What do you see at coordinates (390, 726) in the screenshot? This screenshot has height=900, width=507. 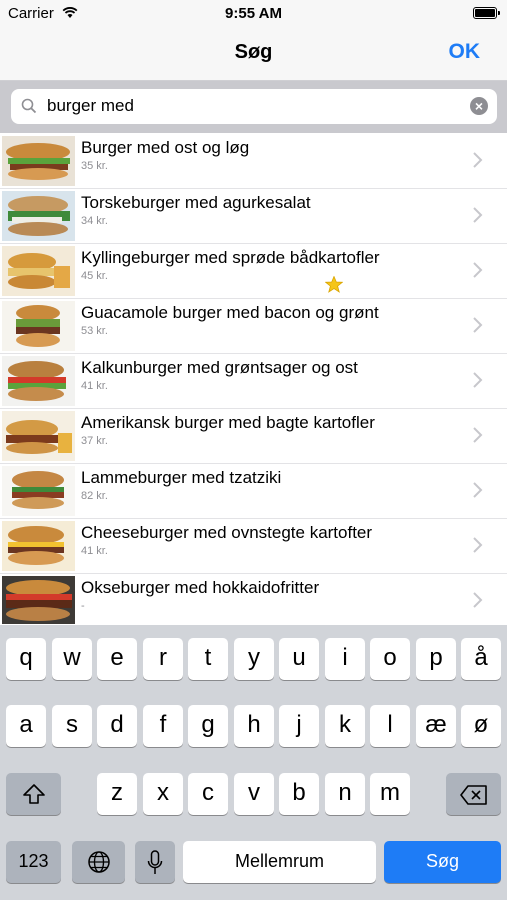 I see `key-l: l` at bounding box center [390, 726].